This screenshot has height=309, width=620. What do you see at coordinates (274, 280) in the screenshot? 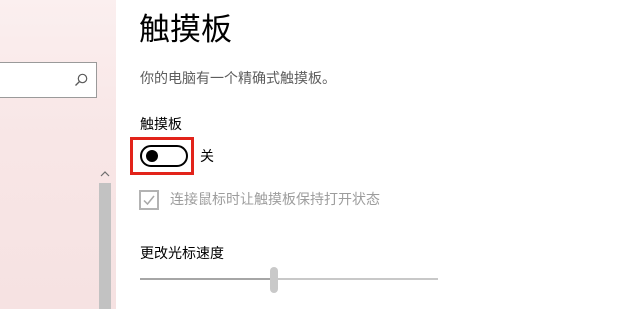
I see `cursor-speed-slider-thumb` at bounding box center [274, 280].